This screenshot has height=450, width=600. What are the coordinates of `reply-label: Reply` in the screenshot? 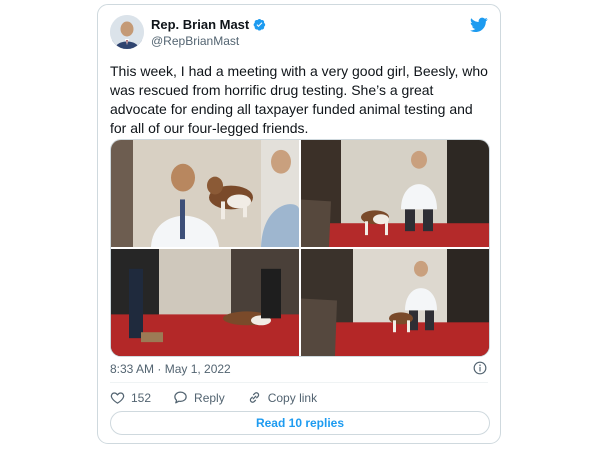 It's located at (209, 397).